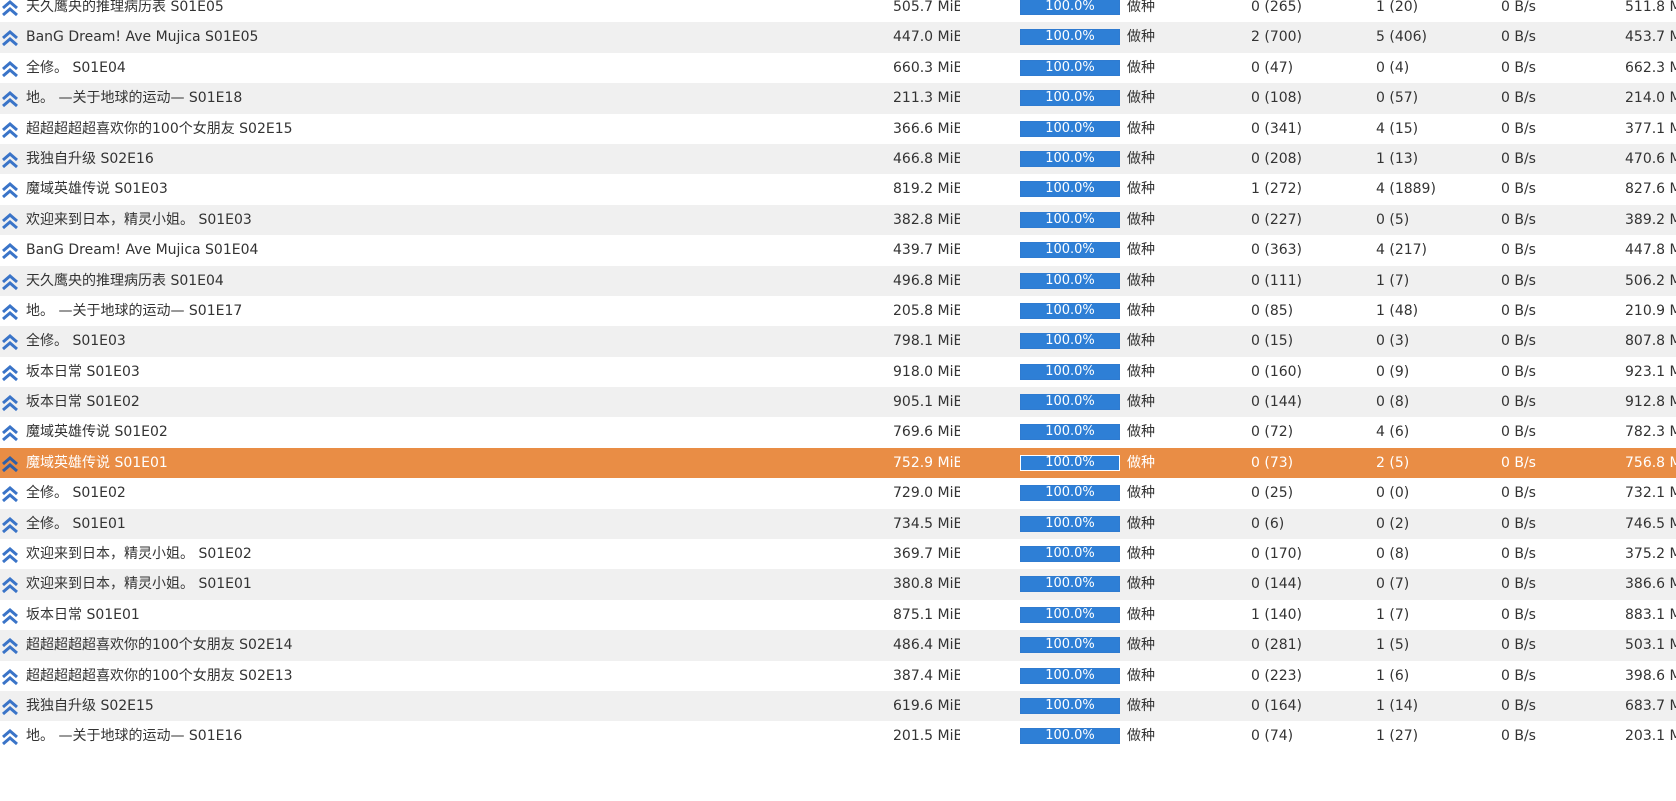  I want to click on torrent-size: 729.0 MiB, so click(926, 493).